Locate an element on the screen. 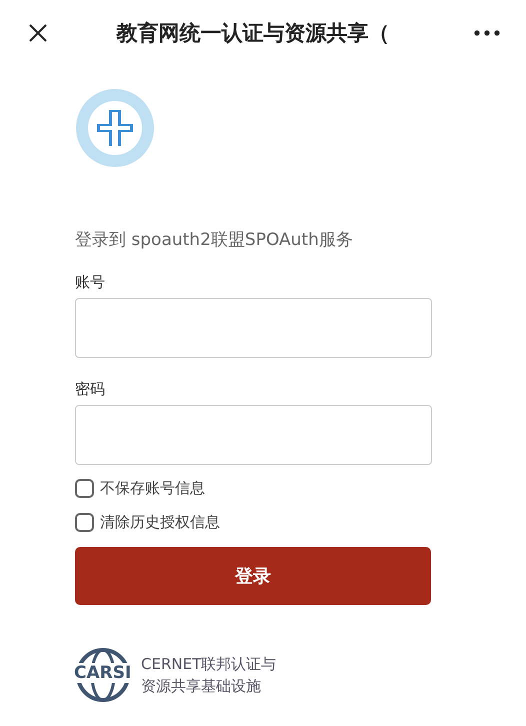 This screenshot has height=726, width=526. field-label: 账号 is located at coordinates (90, 282).